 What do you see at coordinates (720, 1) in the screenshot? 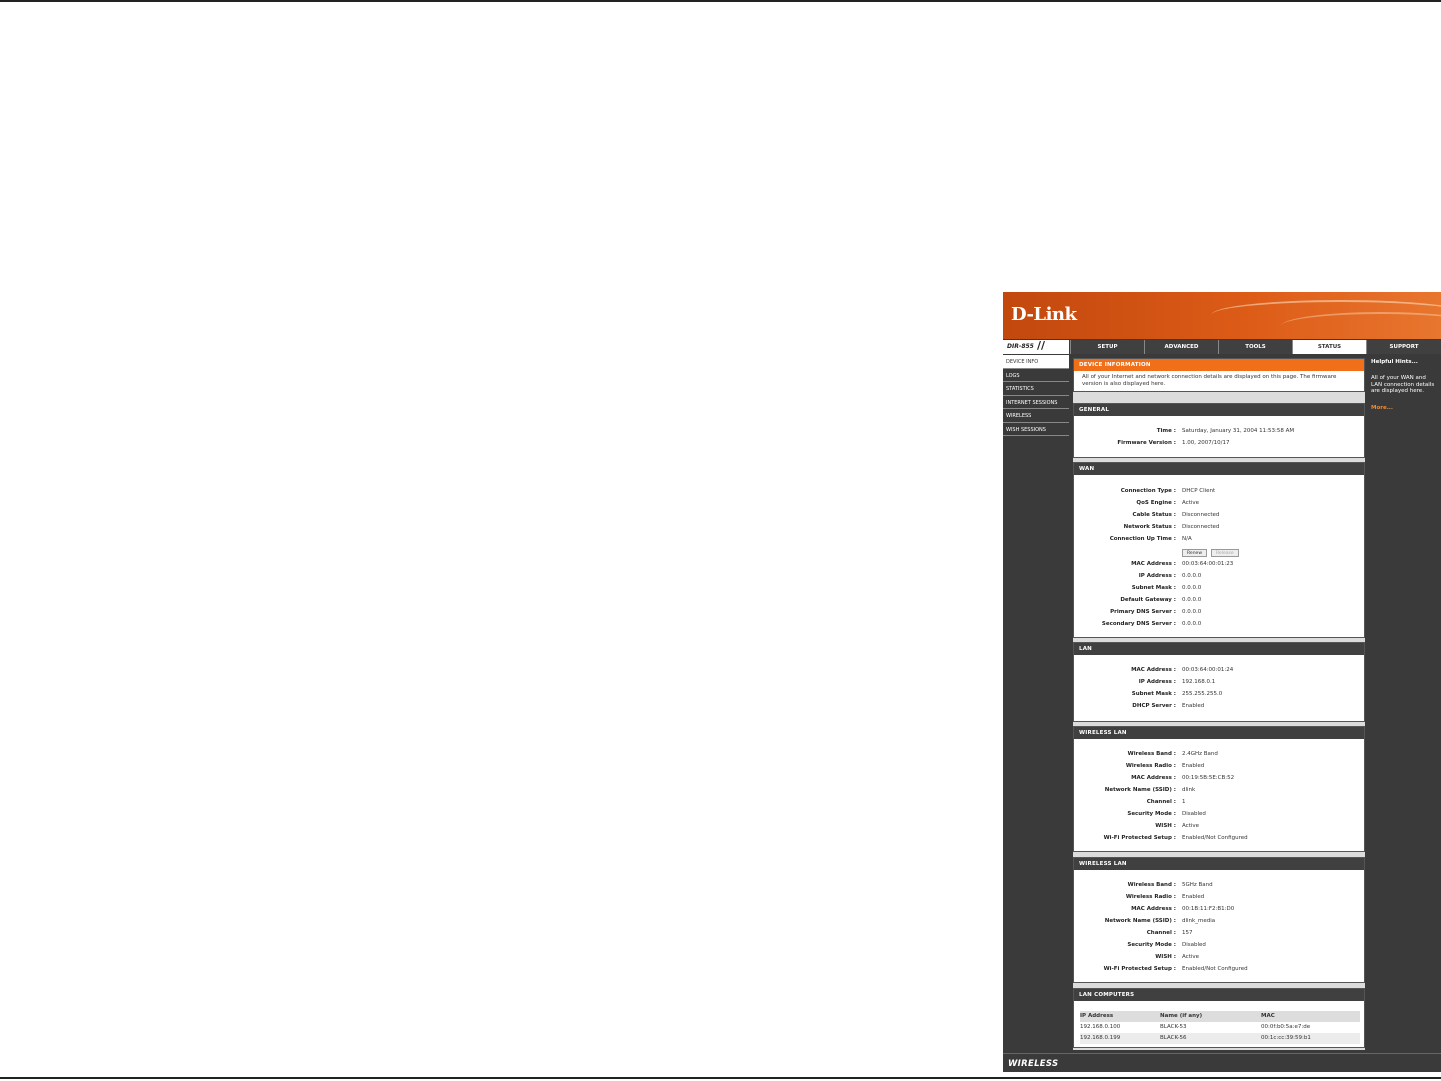
I see `page-top-rule` at bounding box center [720, 1].